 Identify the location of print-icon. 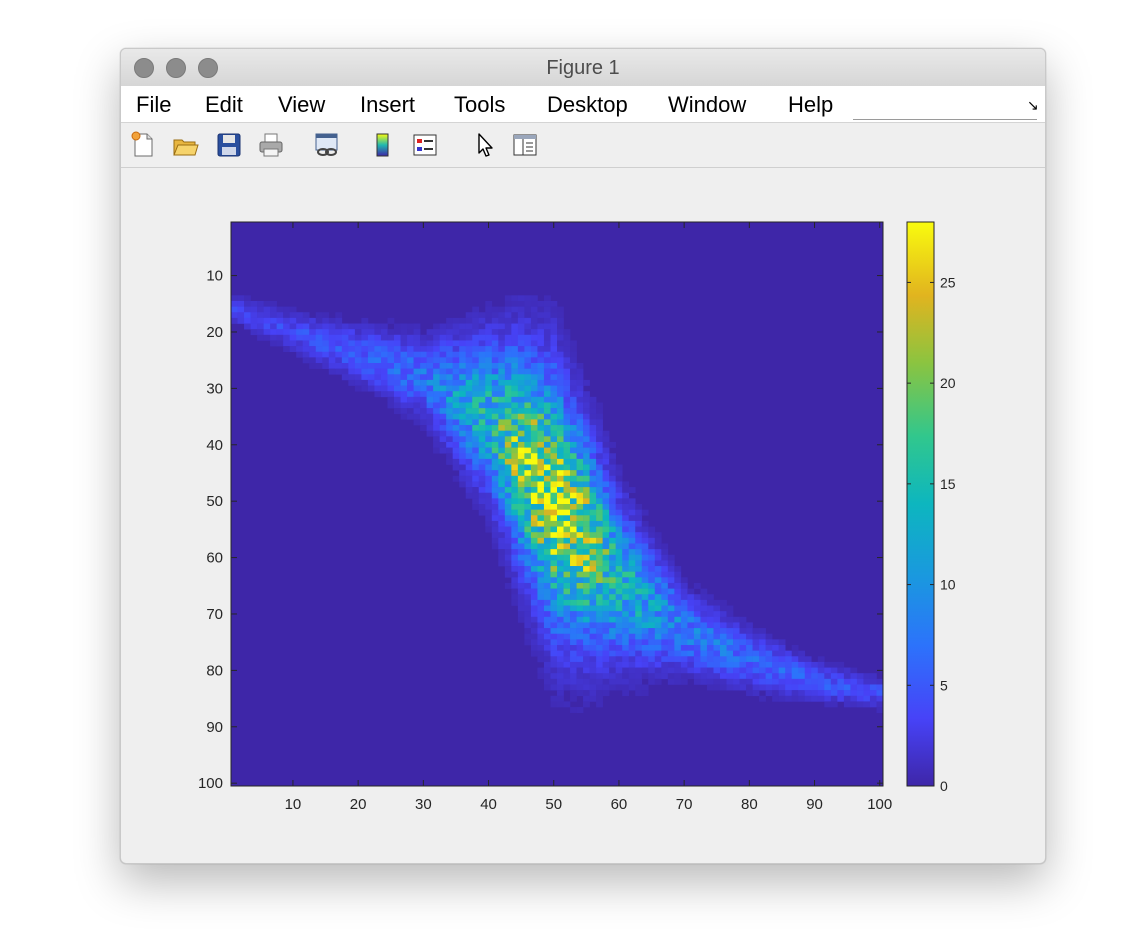
(271, 145).